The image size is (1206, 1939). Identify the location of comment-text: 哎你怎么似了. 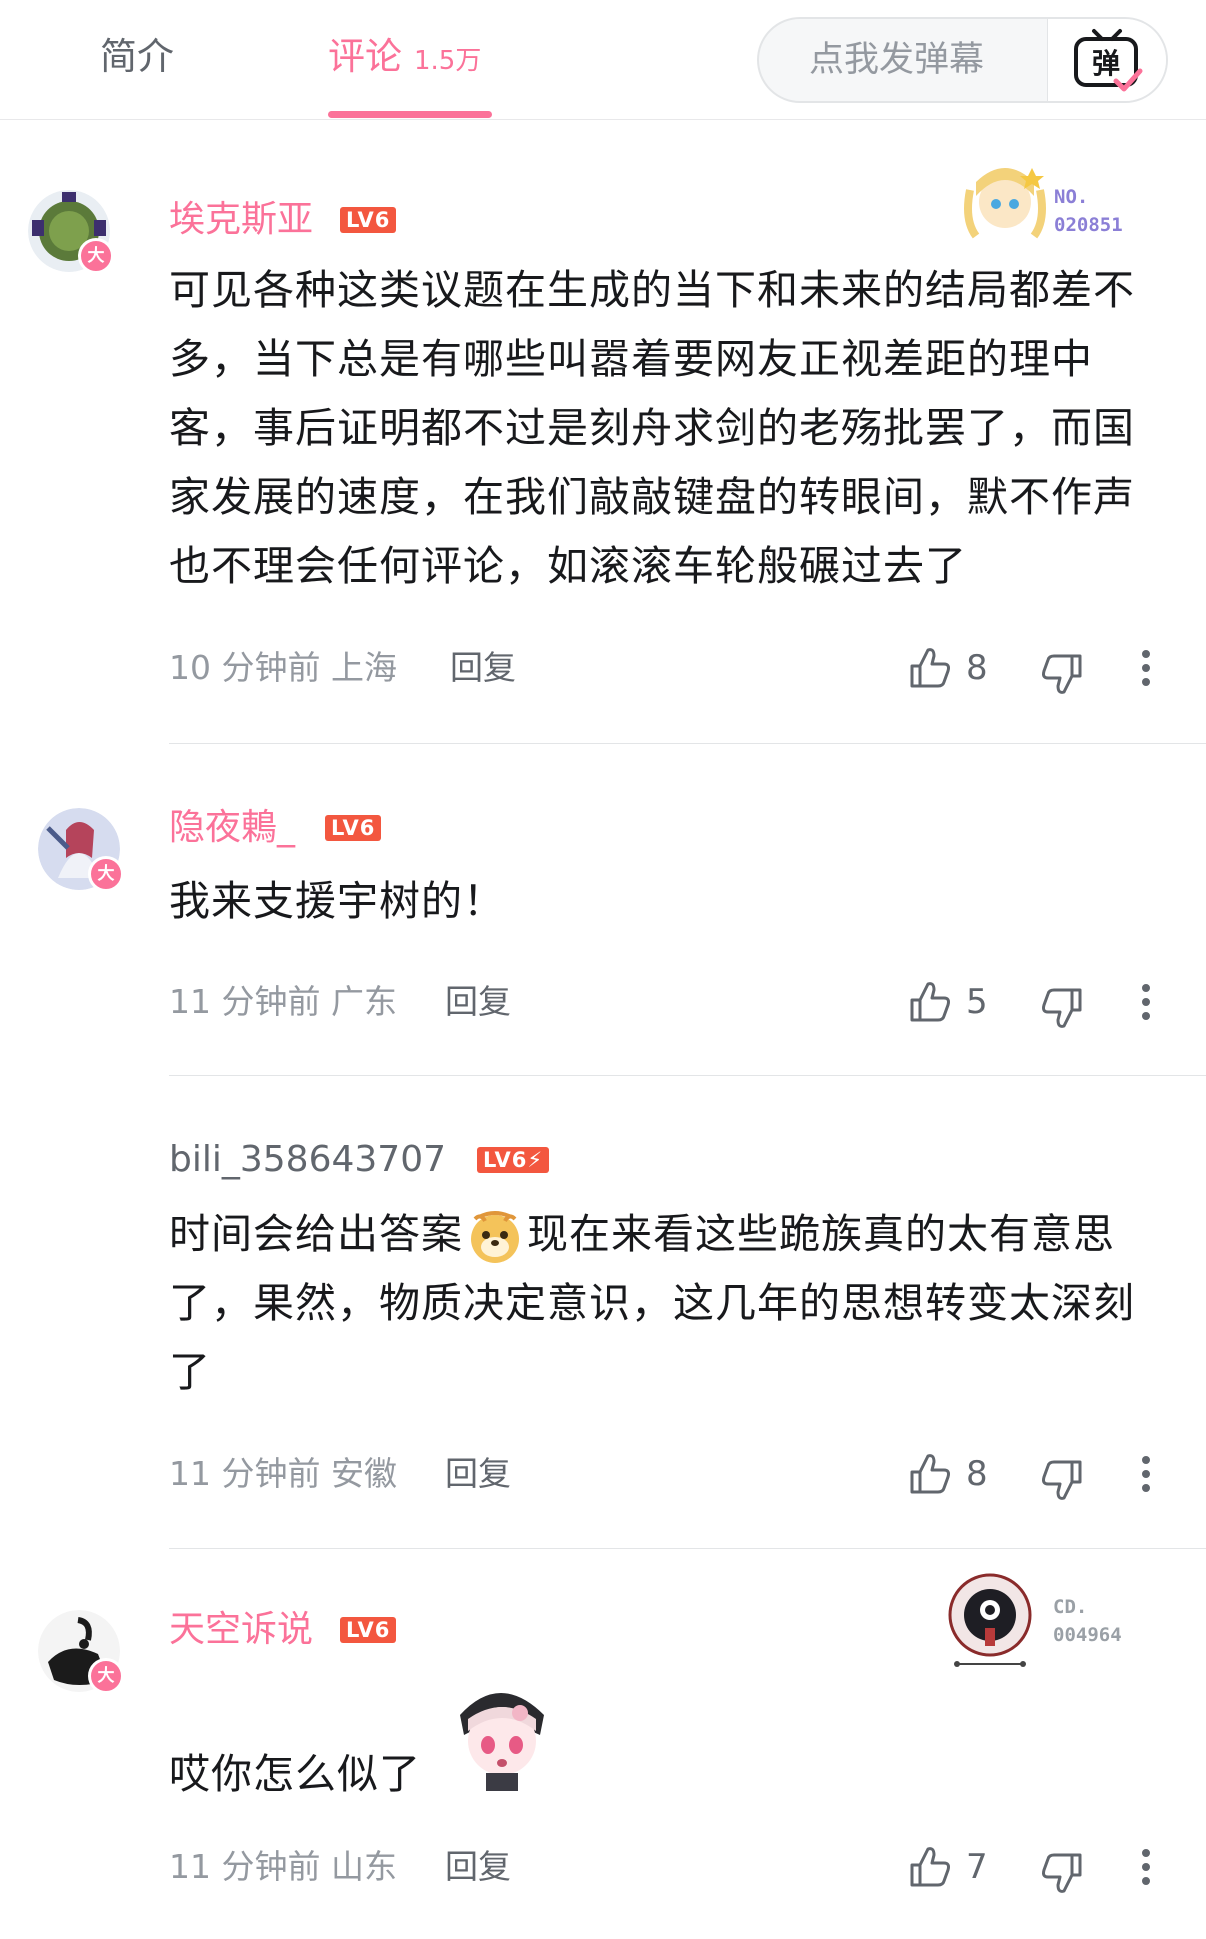
(295, 1774).